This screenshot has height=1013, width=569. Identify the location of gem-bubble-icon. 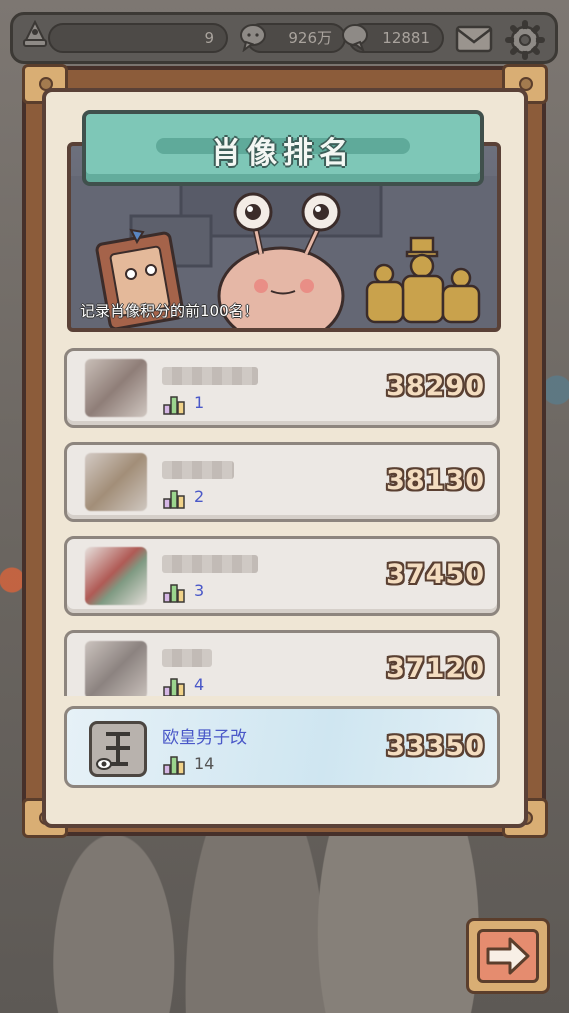
(355, 38).